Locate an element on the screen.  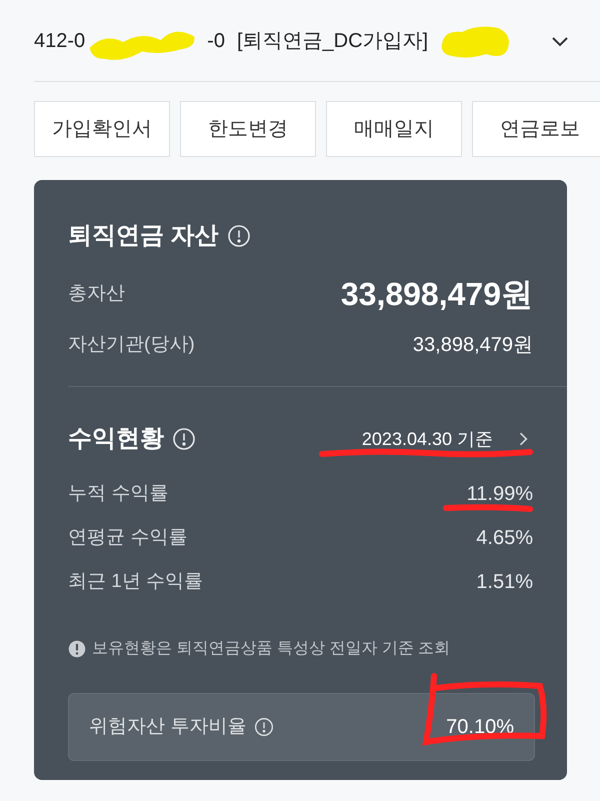
row-label: 자산기관(당사) is located at coordinates (131, 344).